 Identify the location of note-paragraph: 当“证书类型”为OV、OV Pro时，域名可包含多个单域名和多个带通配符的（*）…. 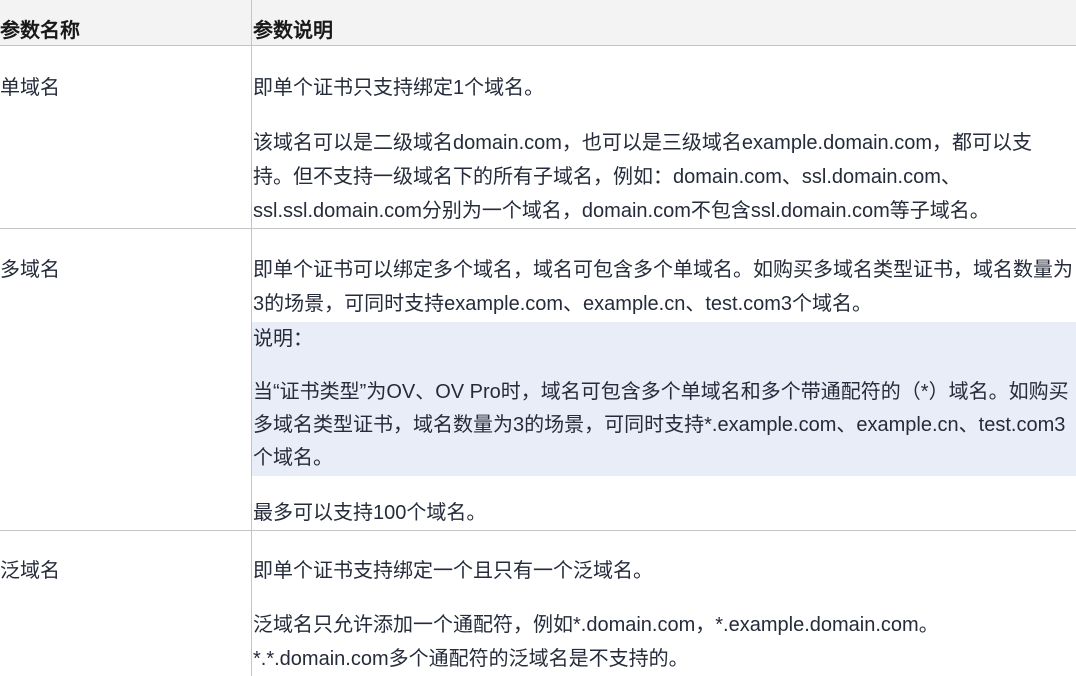
(664, 425).